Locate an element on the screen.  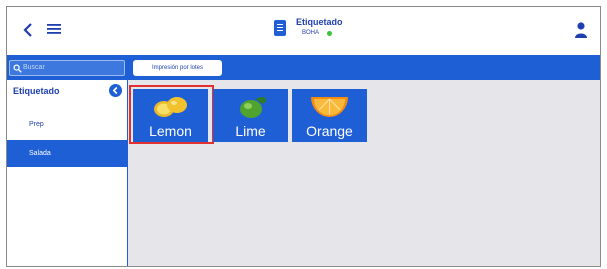
product-tile-orange: Orange is located at coordinates (329, 115).